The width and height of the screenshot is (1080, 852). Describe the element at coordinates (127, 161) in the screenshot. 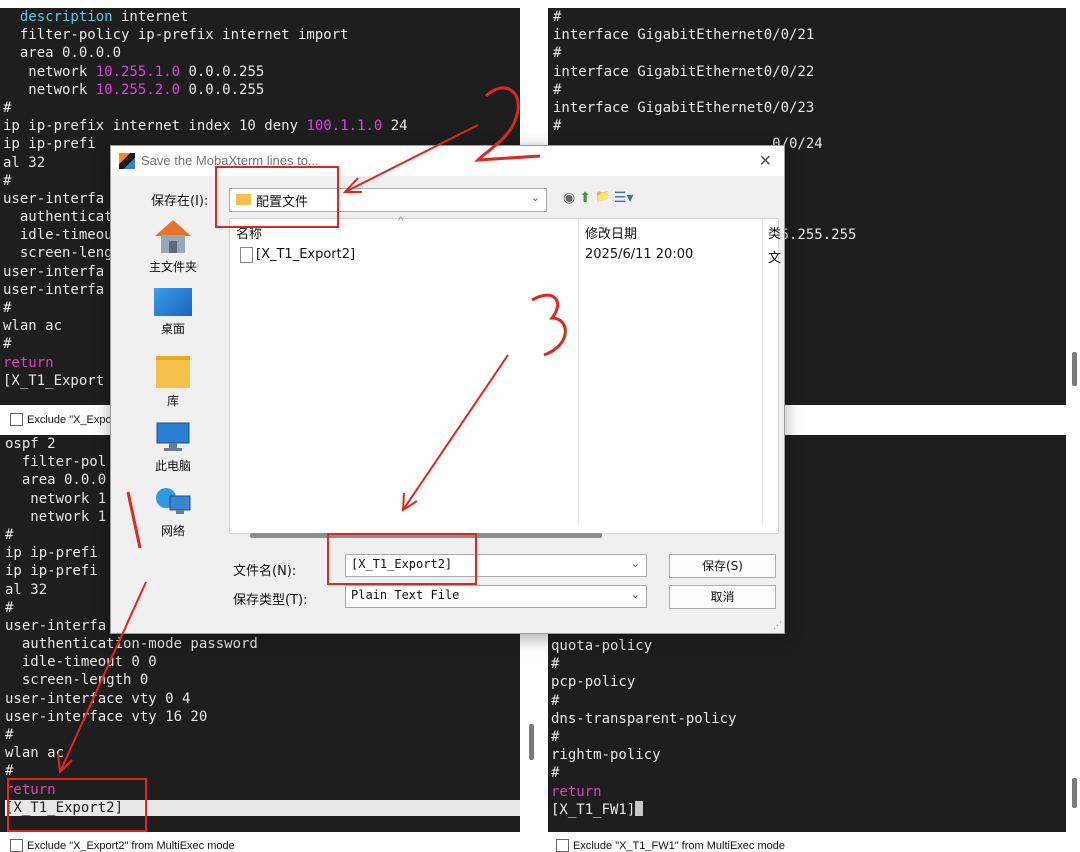

I see `mobaxterm-logo-icon` at that location.